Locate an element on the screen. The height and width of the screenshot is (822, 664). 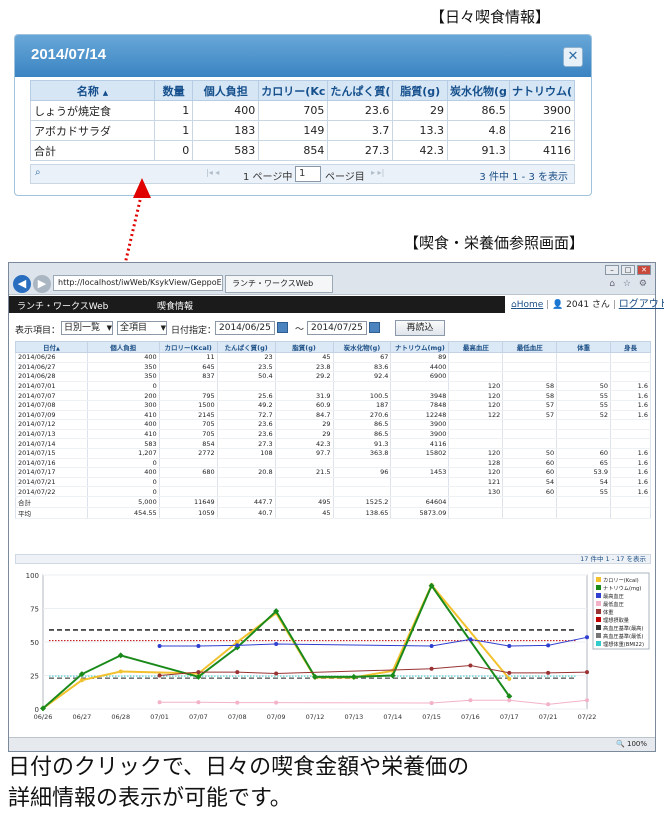
grid-col-header: 身長 is located at coordinates (630, 347).